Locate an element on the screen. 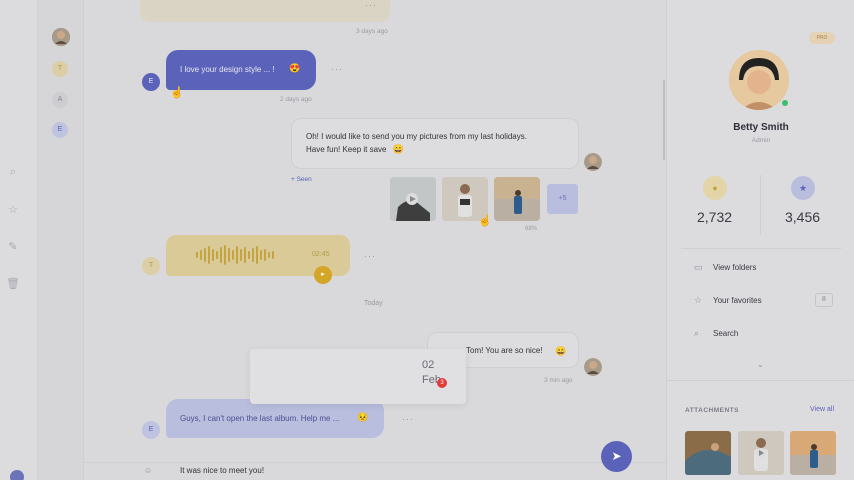 The image size is (854, 480). message-bubble: I love your design style ... ! 😍 is located at coordinates (241, 70).